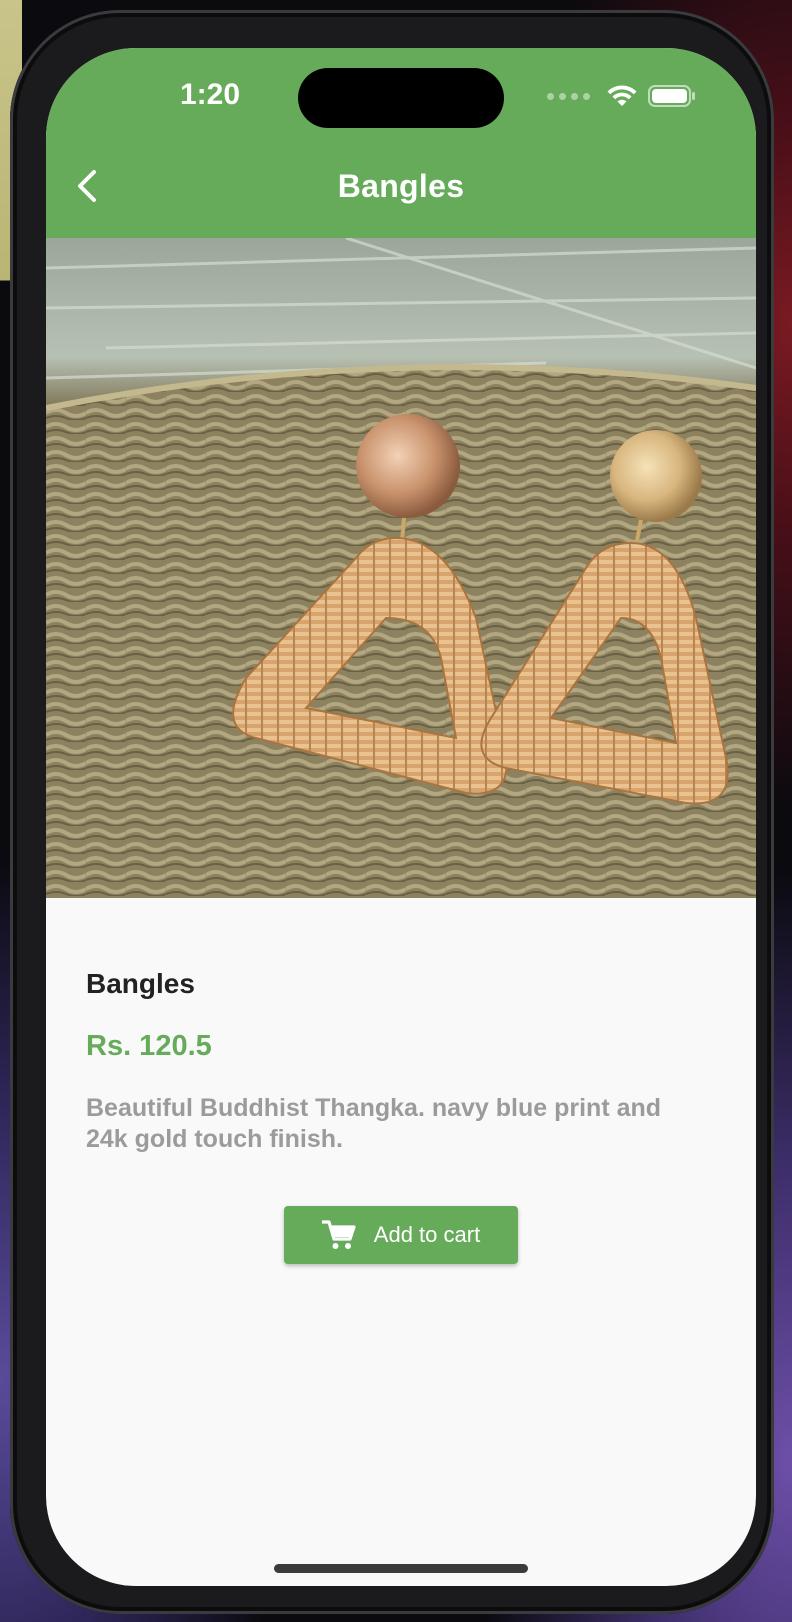 The width and height of the screenshot is (792, 1622). I want to click on app-bar: 1:20 Bangles, so click(401, 143).